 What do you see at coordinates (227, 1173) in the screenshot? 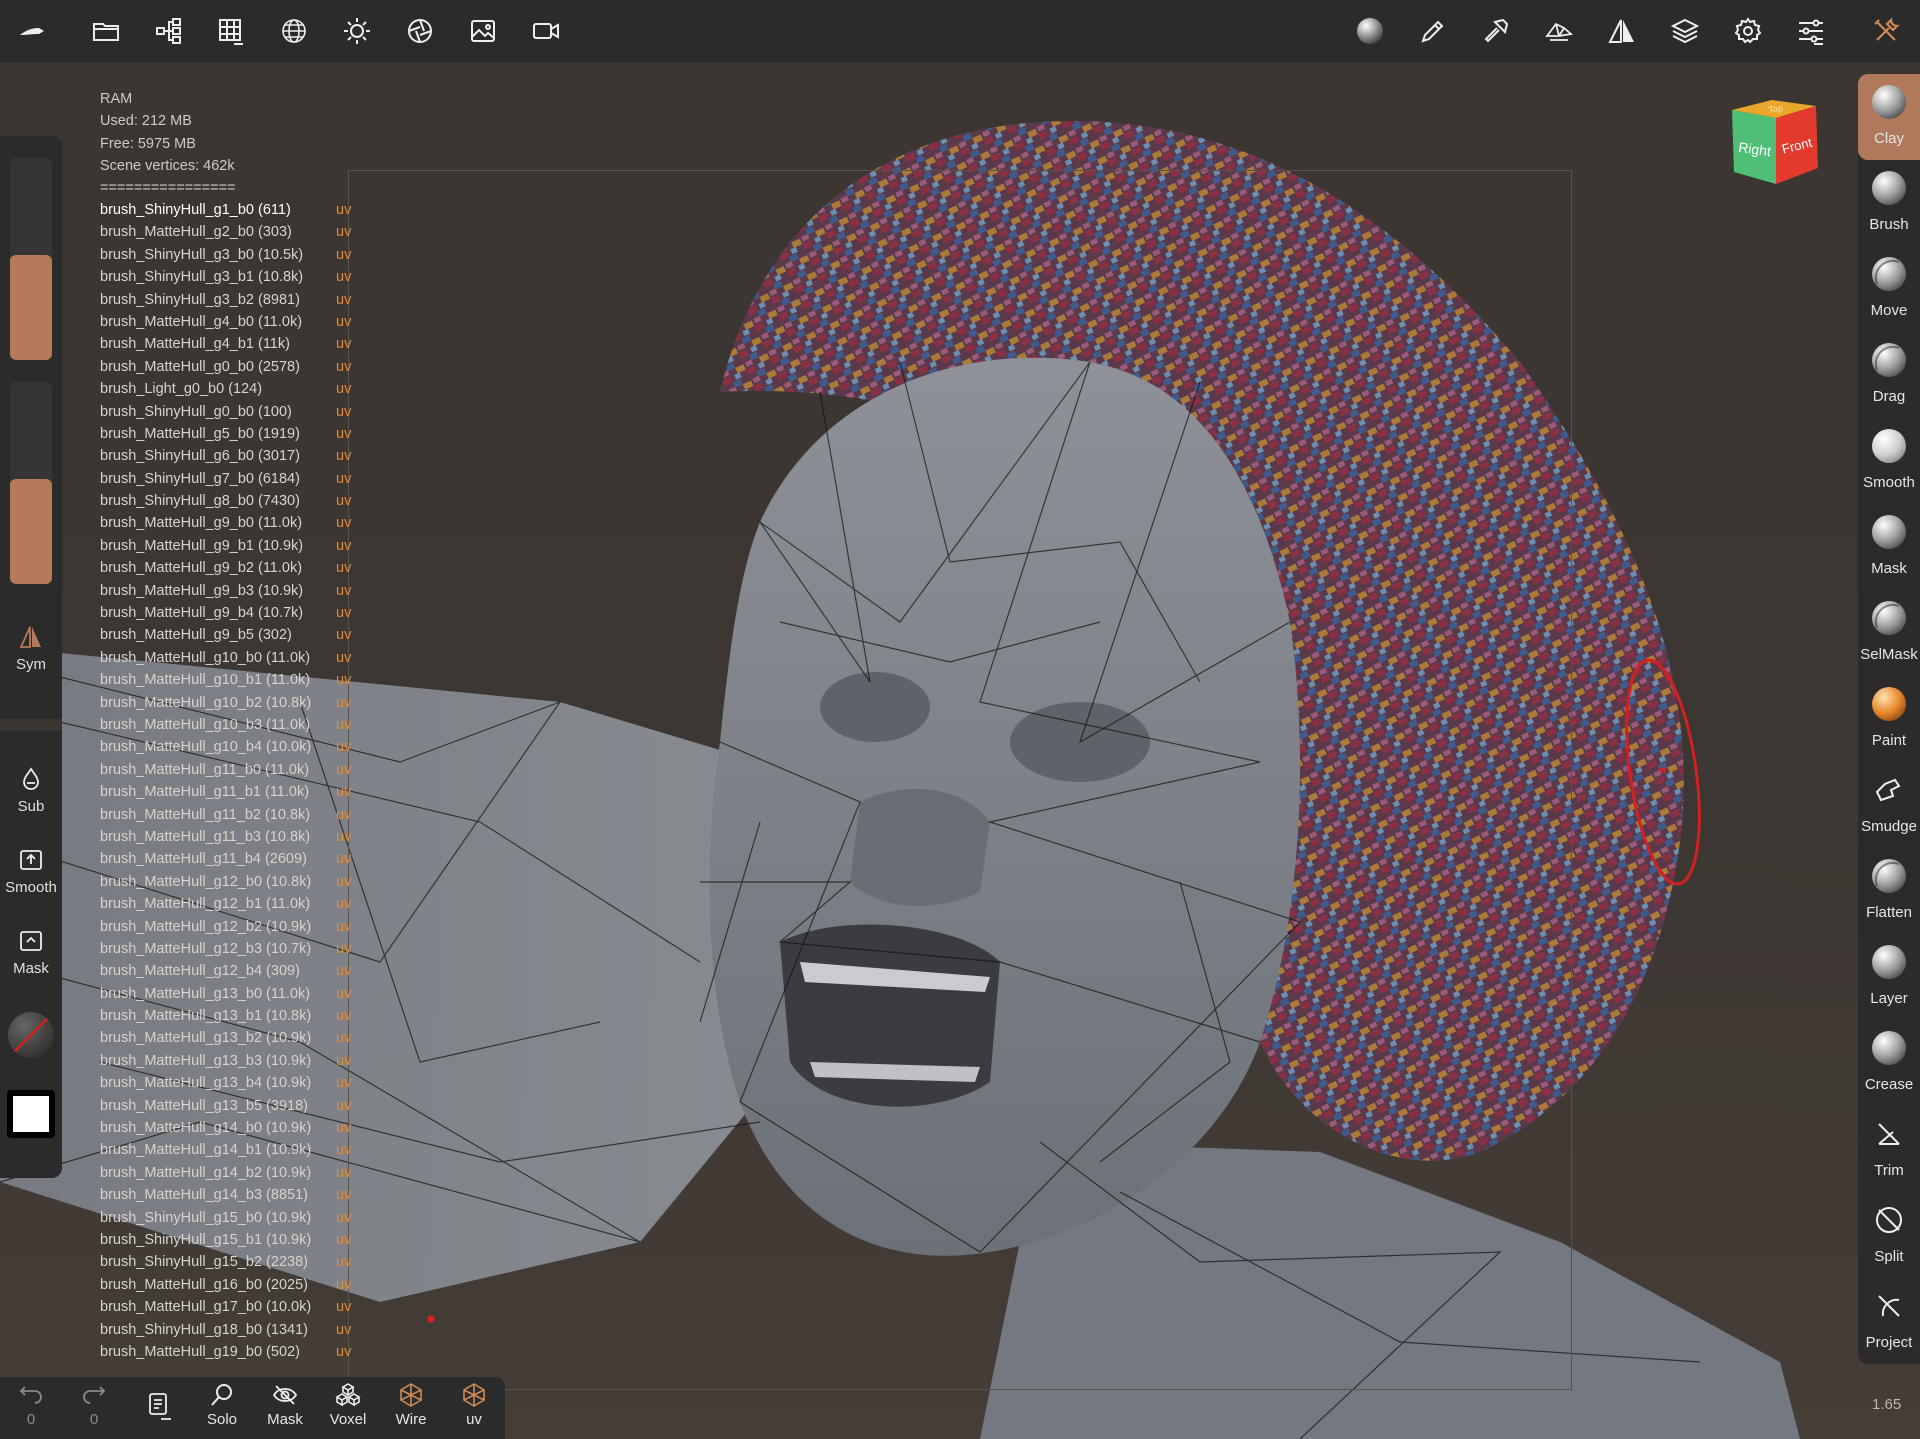
I see `mesh-list-item: brush_MatteHull_g14_b2 (10.9k) uv` at bounding box center [227, 1173].